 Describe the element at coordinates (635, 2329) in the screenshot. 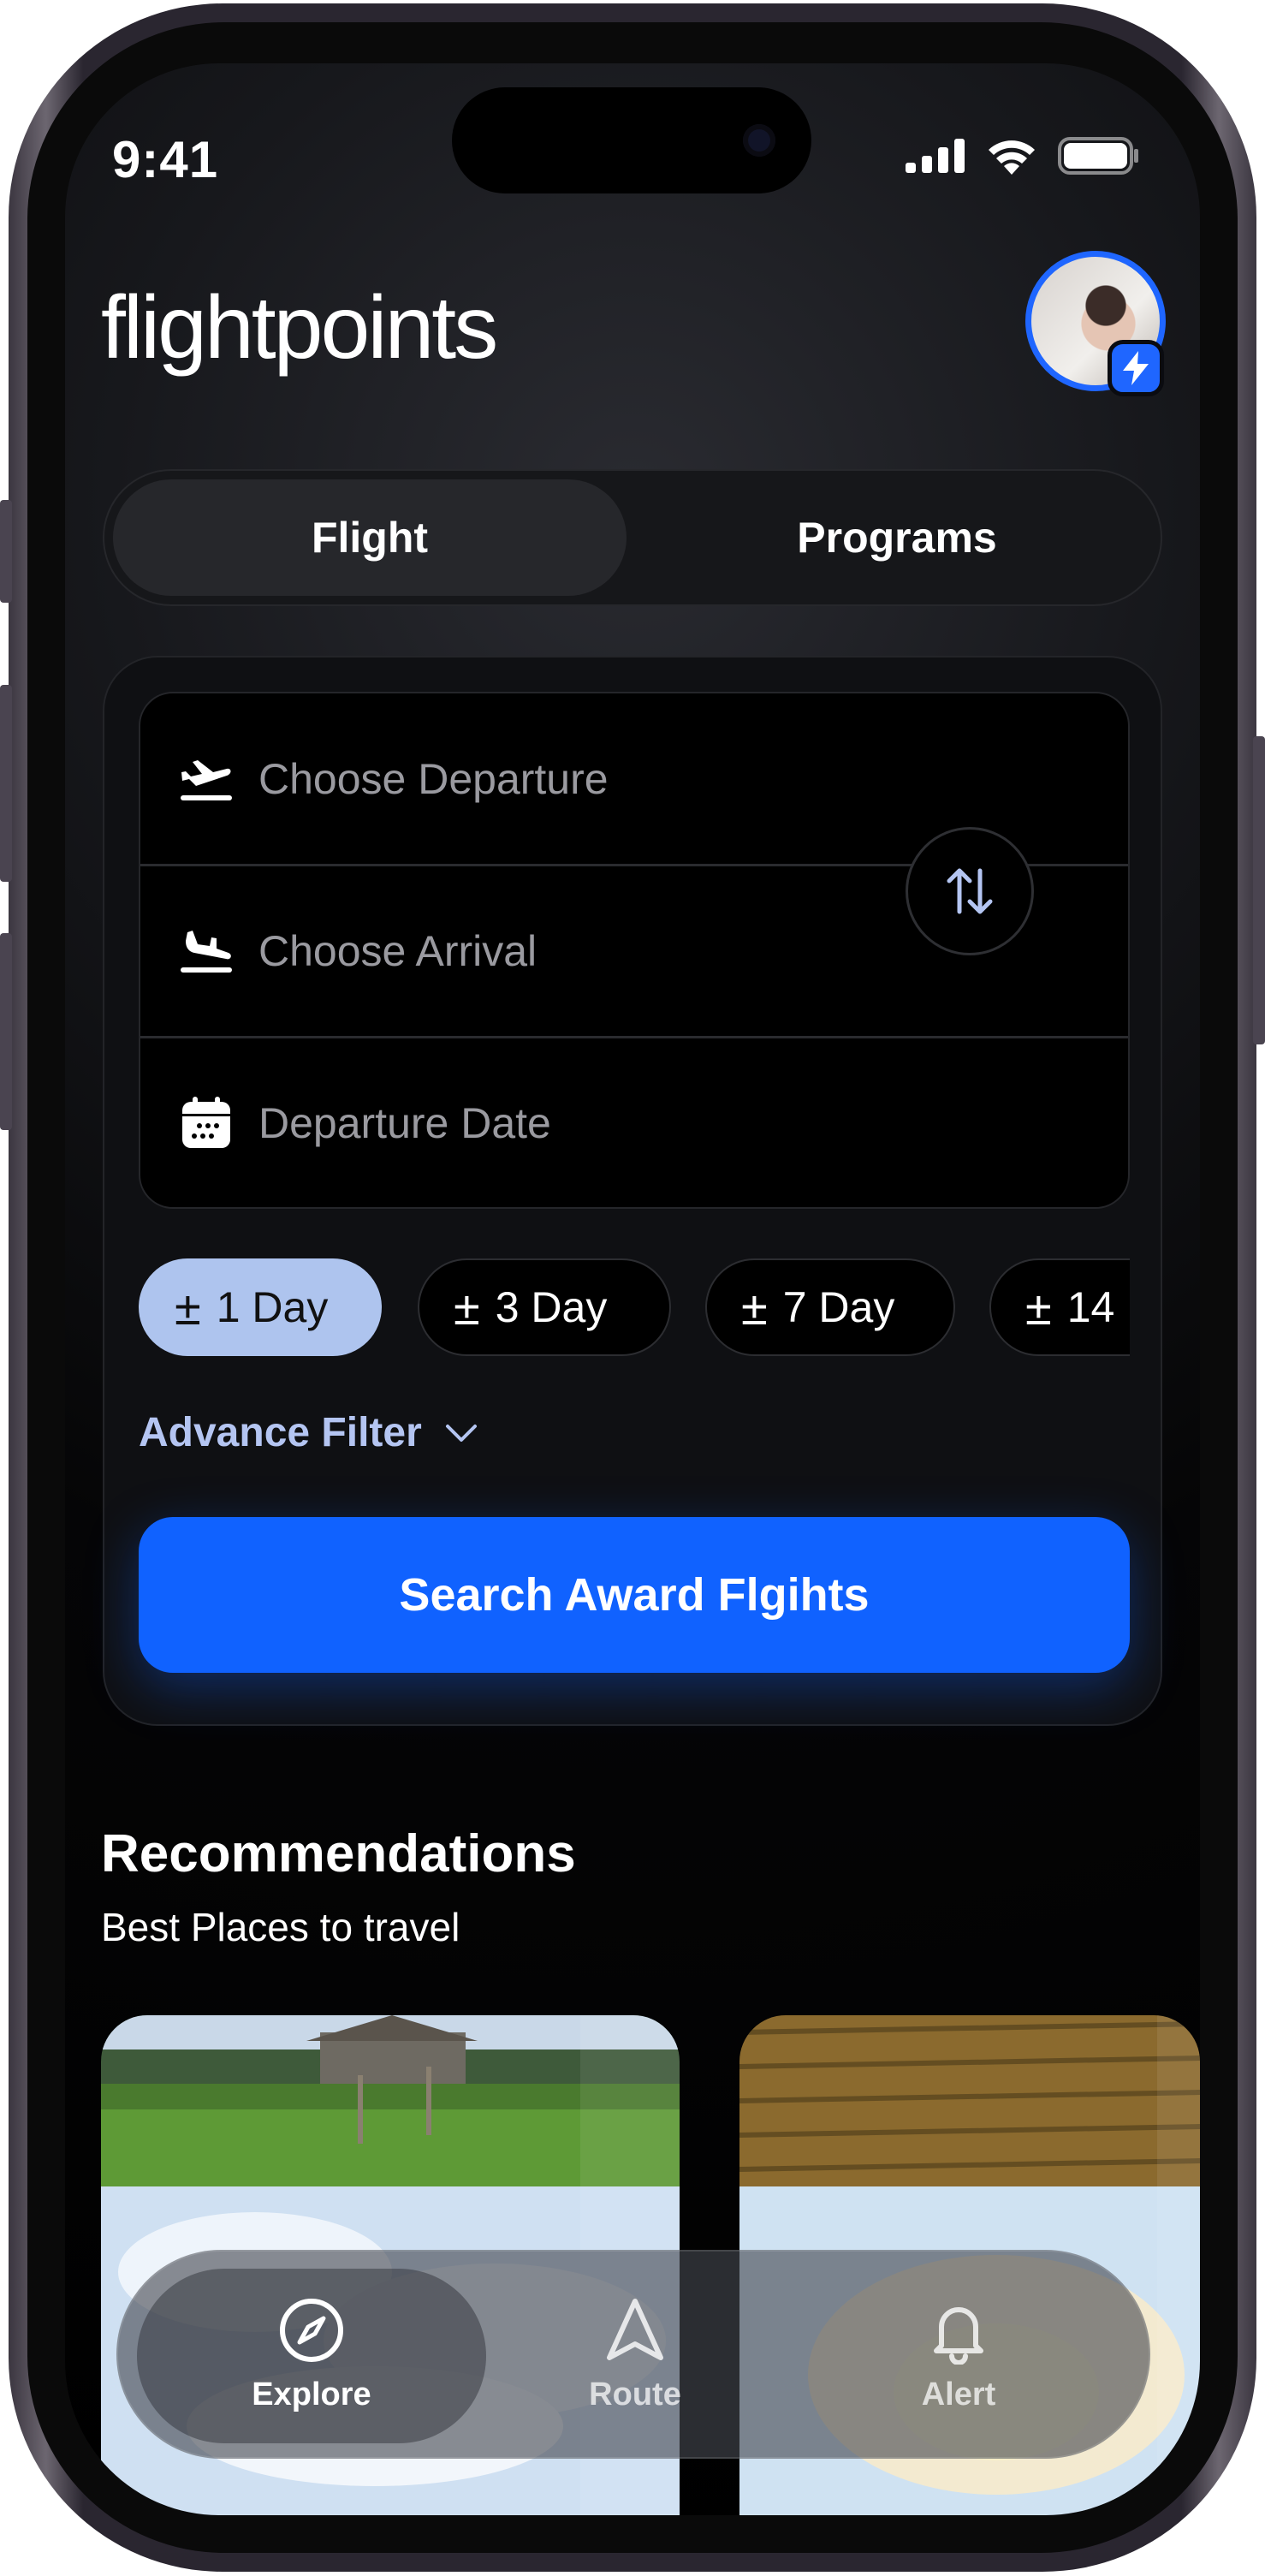

I see `navigation-arrow-icon` at that location.